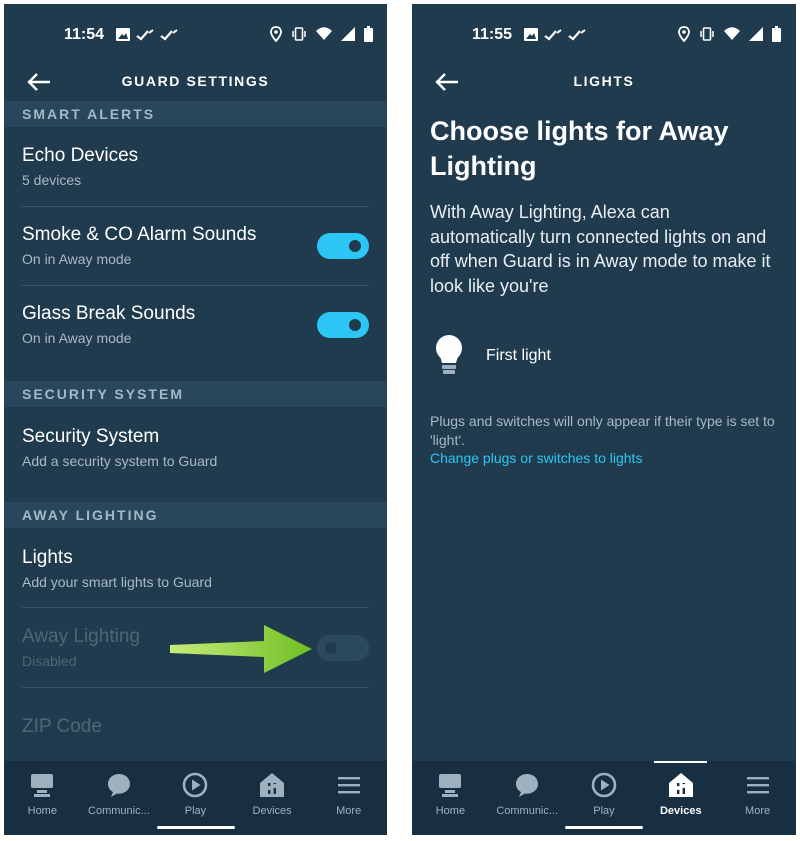 This screenshot has height=841, width=800. I want to click on status-bar: 11:54, so click(195, 36).